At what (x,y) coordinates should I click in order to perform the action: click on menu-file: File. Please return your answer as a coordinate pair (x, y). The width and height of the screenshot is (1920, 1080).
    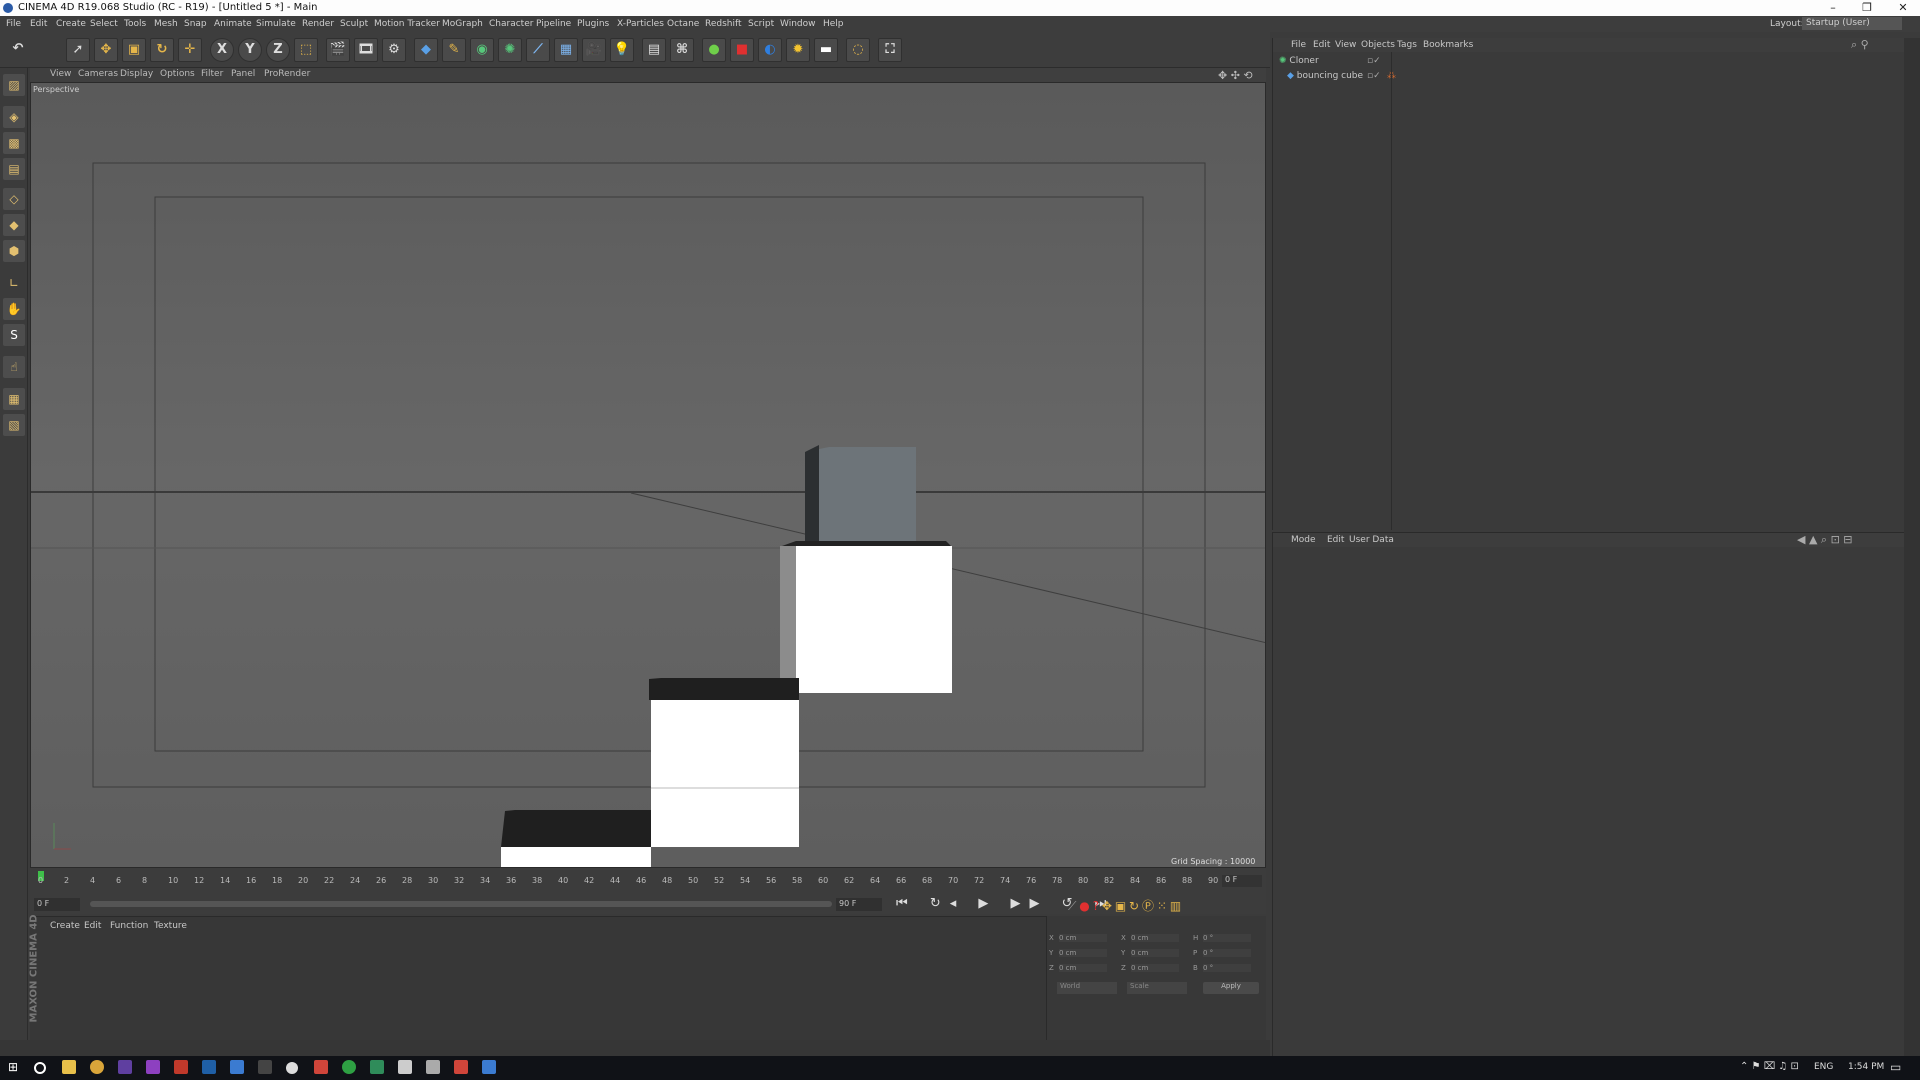
    Looking at the image, I should click on (13, 24).